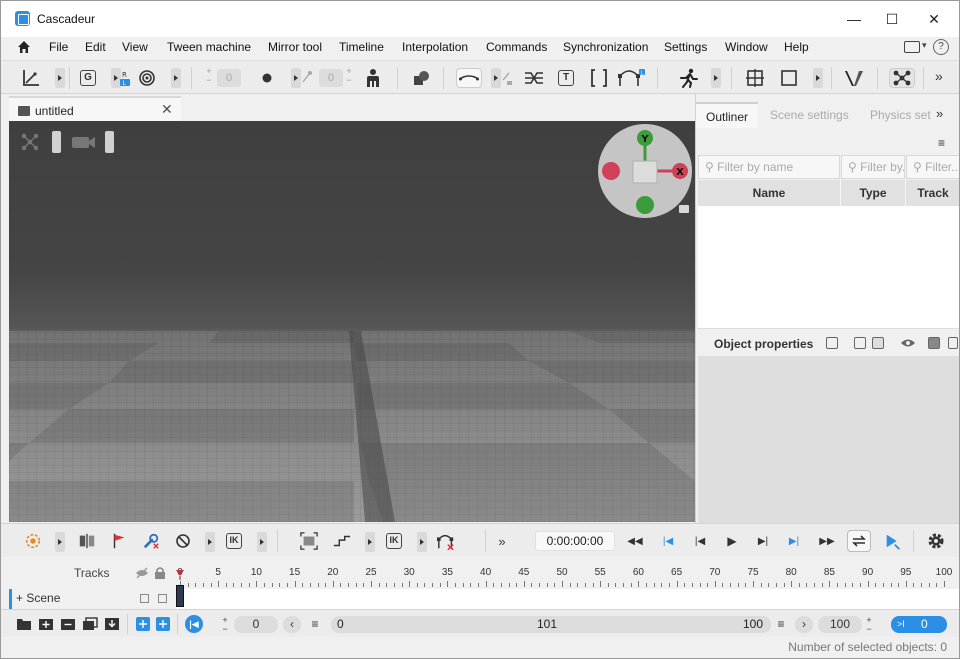 The width and height of the screenshot is (960, 659). What do you see at coordinates (446, 541) in the screenshot?
I see `bezier-remove-icon` at bounding box center [446, 541].